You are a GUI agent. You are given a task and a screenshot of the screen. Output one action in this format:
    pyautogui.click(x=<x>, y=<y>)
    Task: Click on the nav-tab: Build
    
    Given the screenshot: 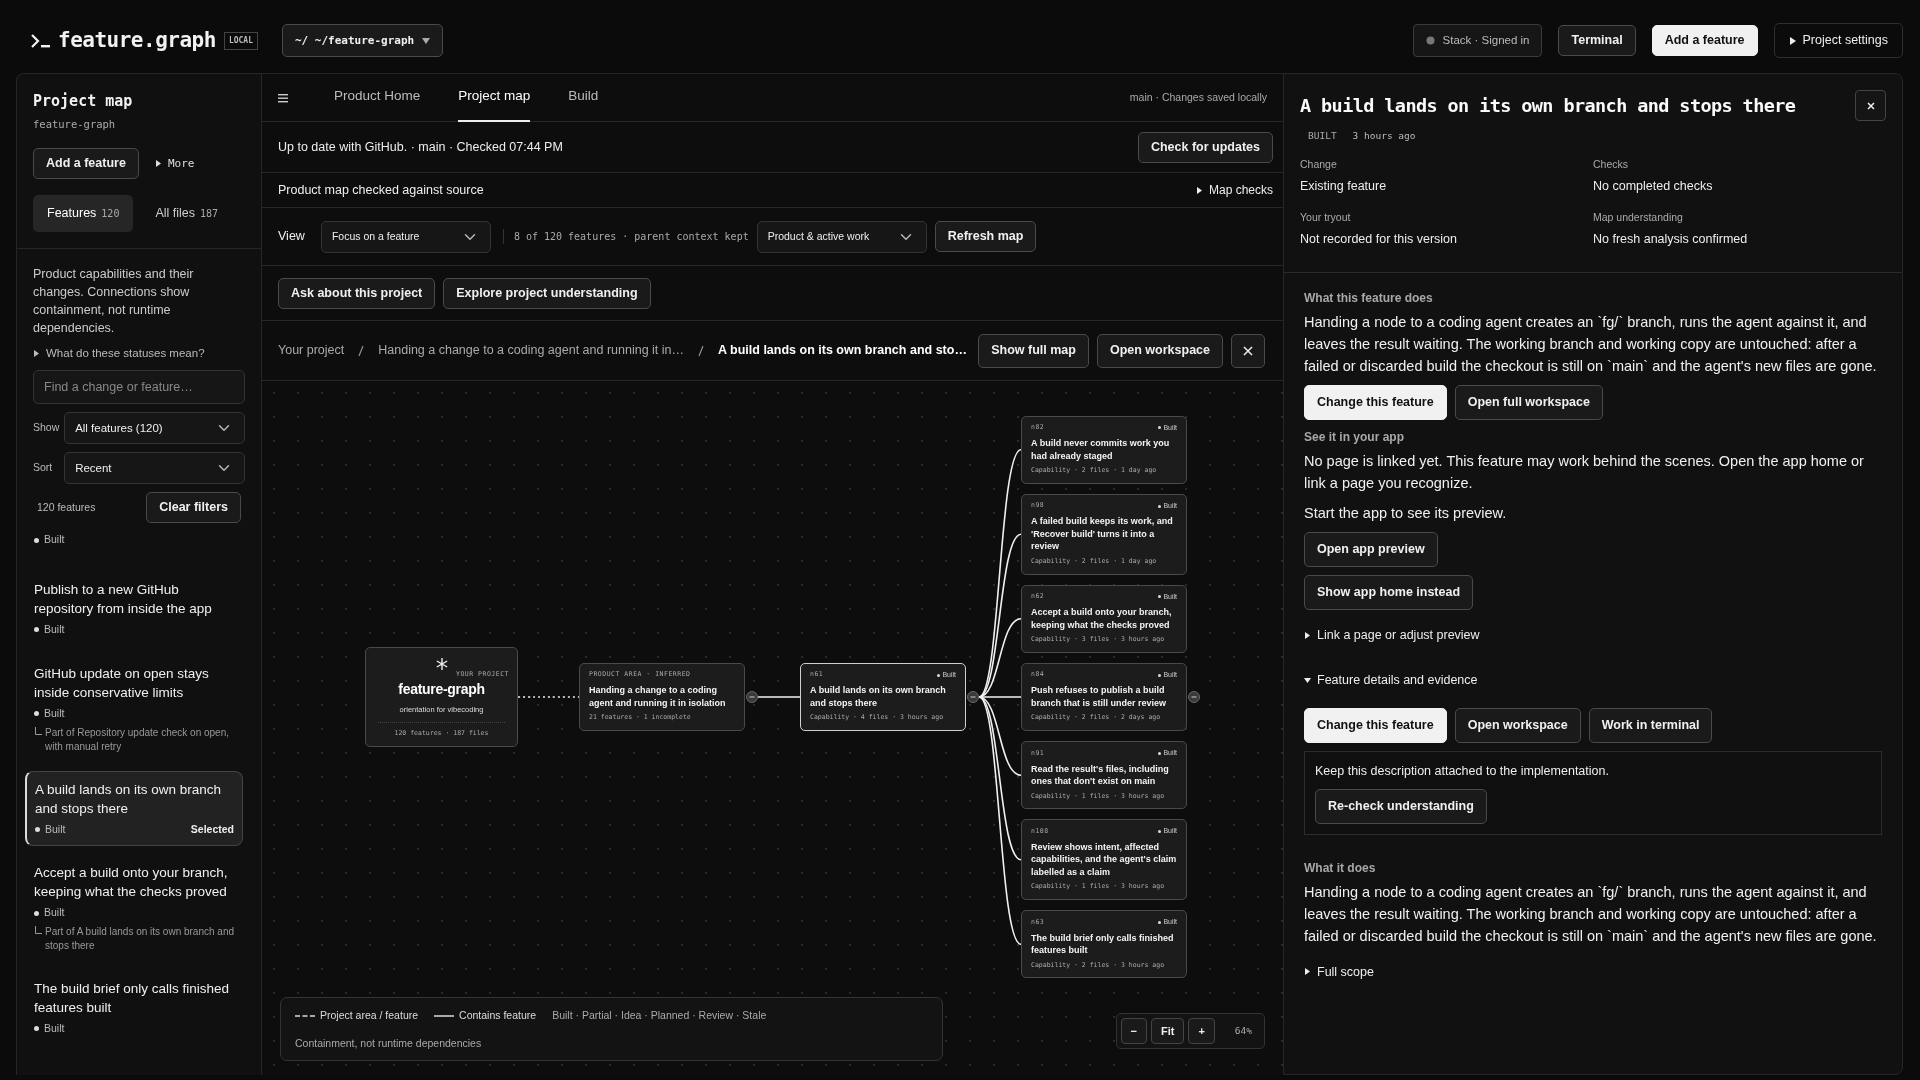 What is the action you would take?
    pyautogui.click(x=583, y=97)
    